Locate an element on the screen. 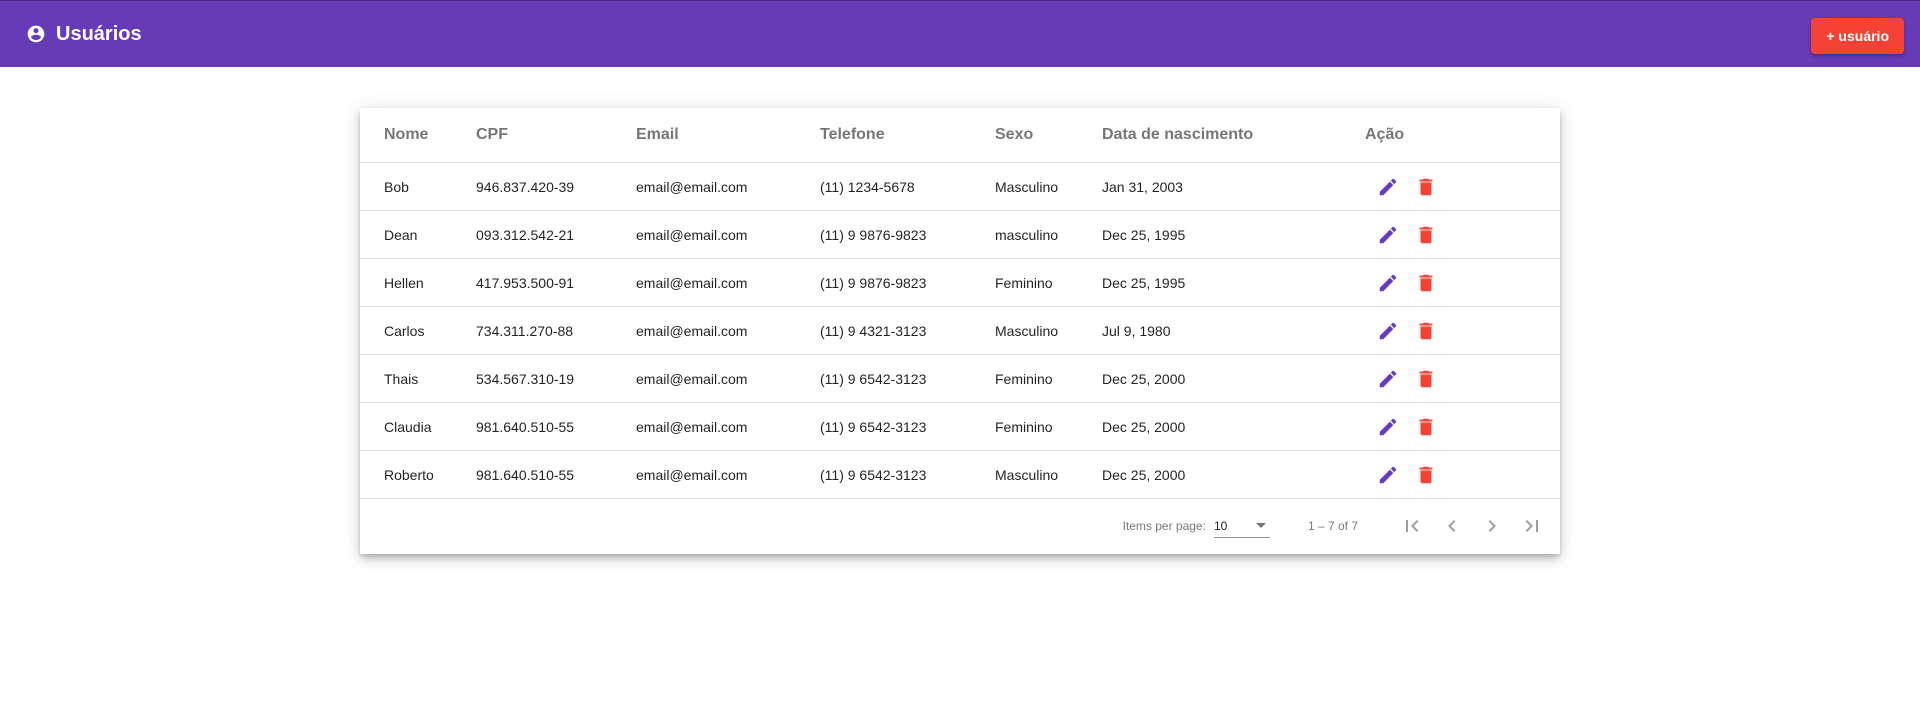  cell-cpf: 534.567.310-19 is located at coordinates (556, 378).